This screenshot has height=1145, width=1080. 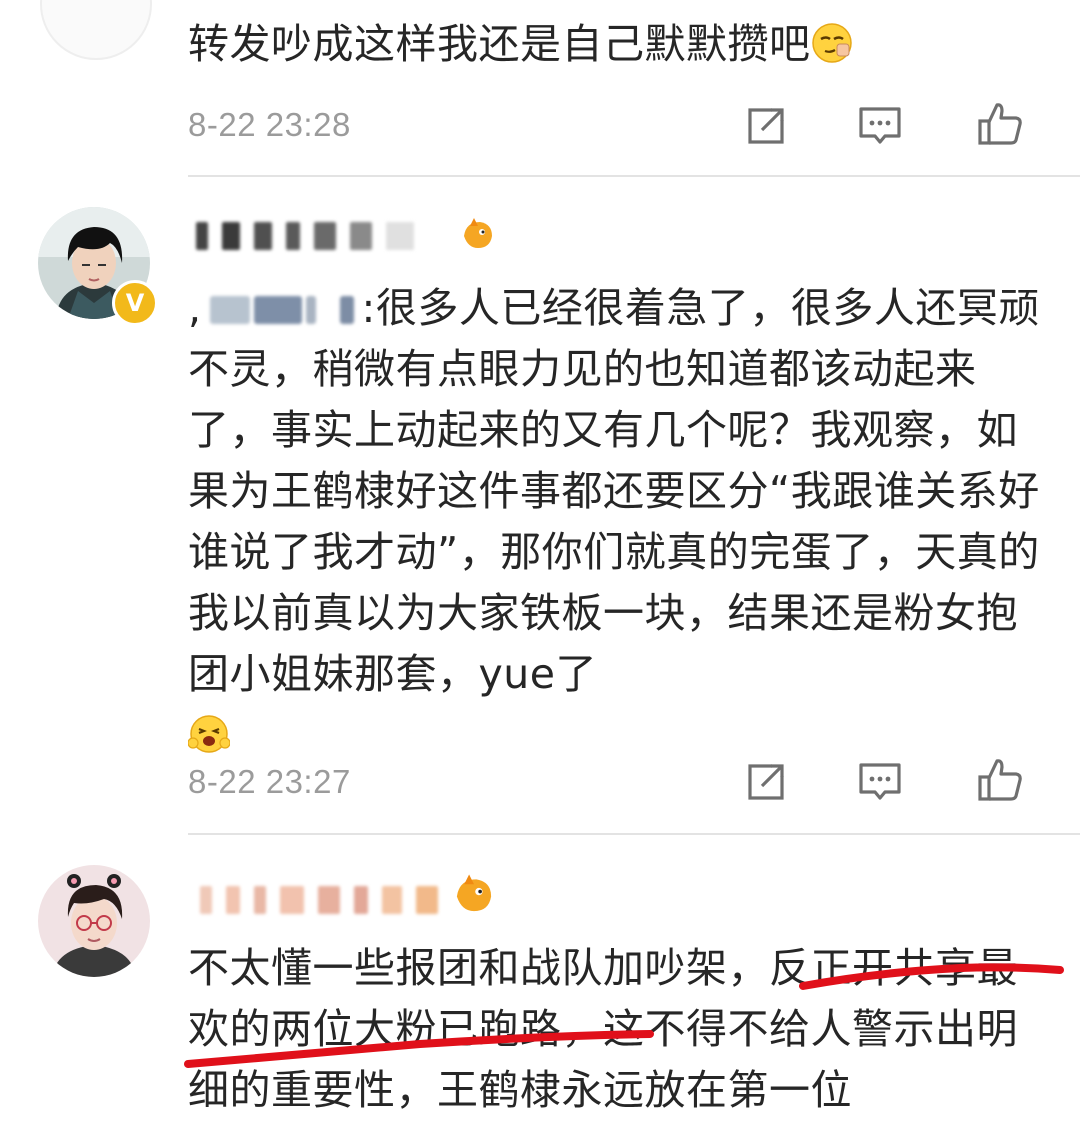 What do you see at coordinates (499, 44) in the screenshot?
I see `comment-body: 转发吵成这样我还是自己默默攒吧` at bounding box center [499, 44].